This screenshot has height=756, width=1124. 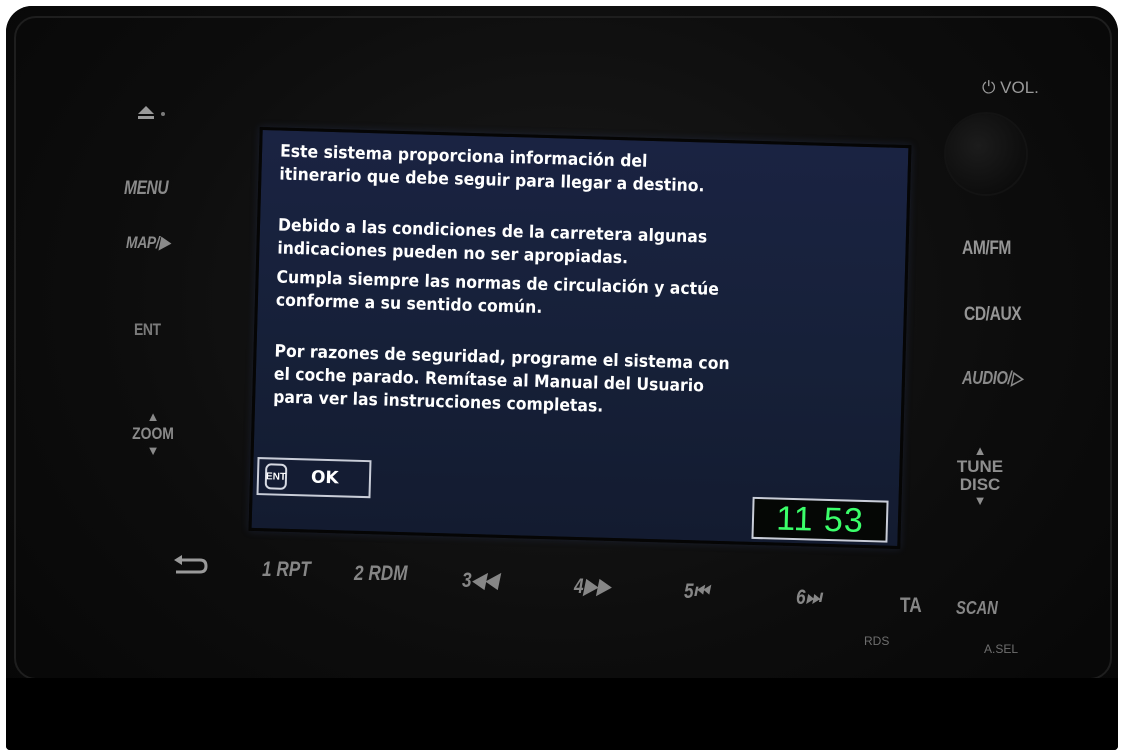 What do you see at coordinates (147, 330) in the screenshot?
I see `ent-button: ENT` at bounding box center [147, 330].